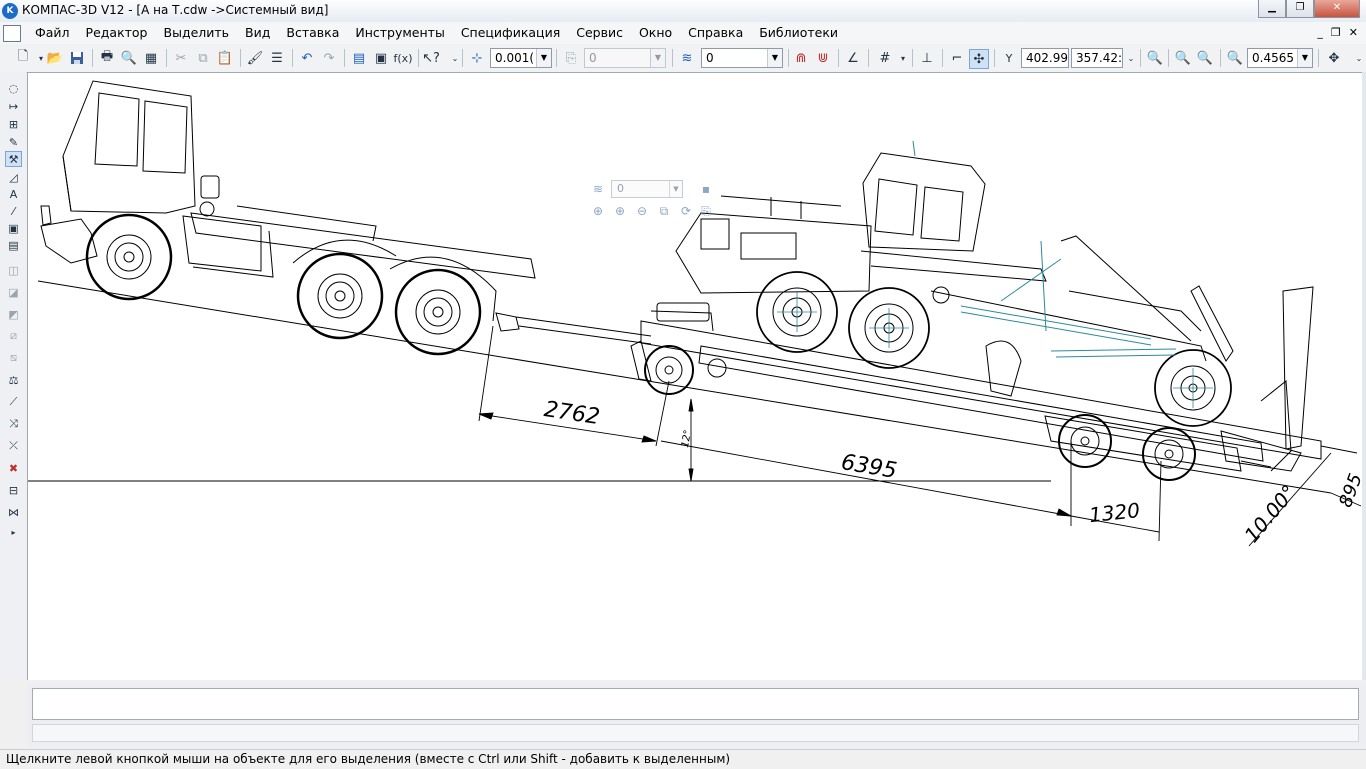 This screenshot has width=1366, height=769. I want to click on help-pointer-icon: ↖?, so click(431, 58).